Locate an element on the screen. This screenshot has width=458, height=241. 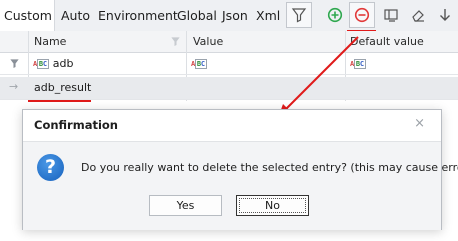
question-icon: ? is located at coordinates (50, 167).